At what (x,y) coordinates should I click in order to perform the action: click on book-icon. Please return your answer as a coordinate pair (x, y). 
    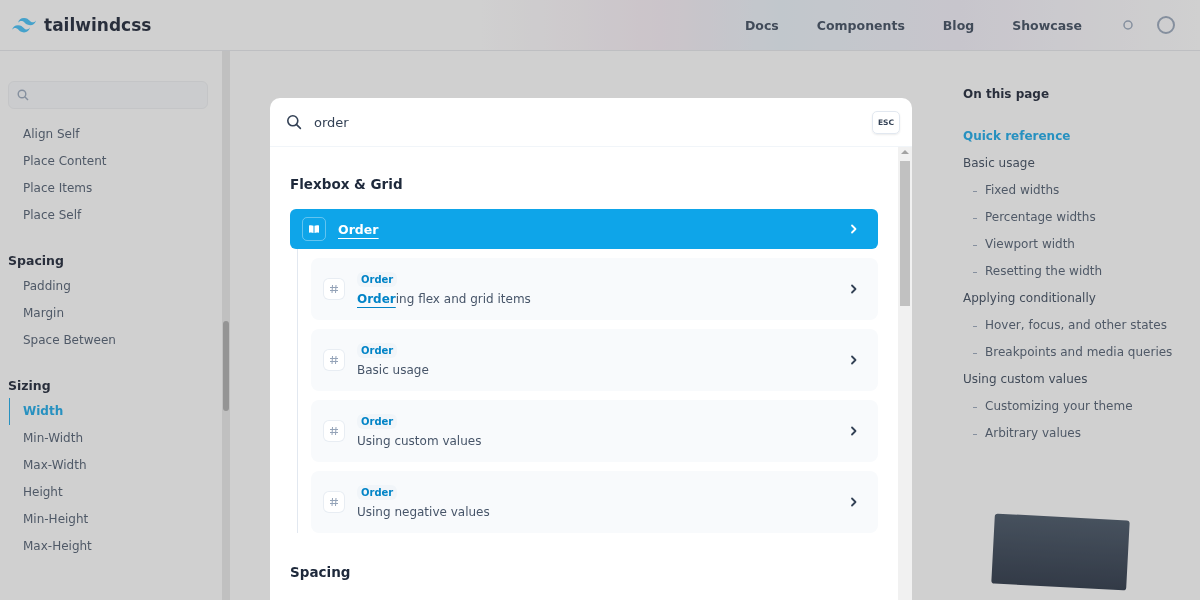
    Looking at the image, I should click on (314, 229).